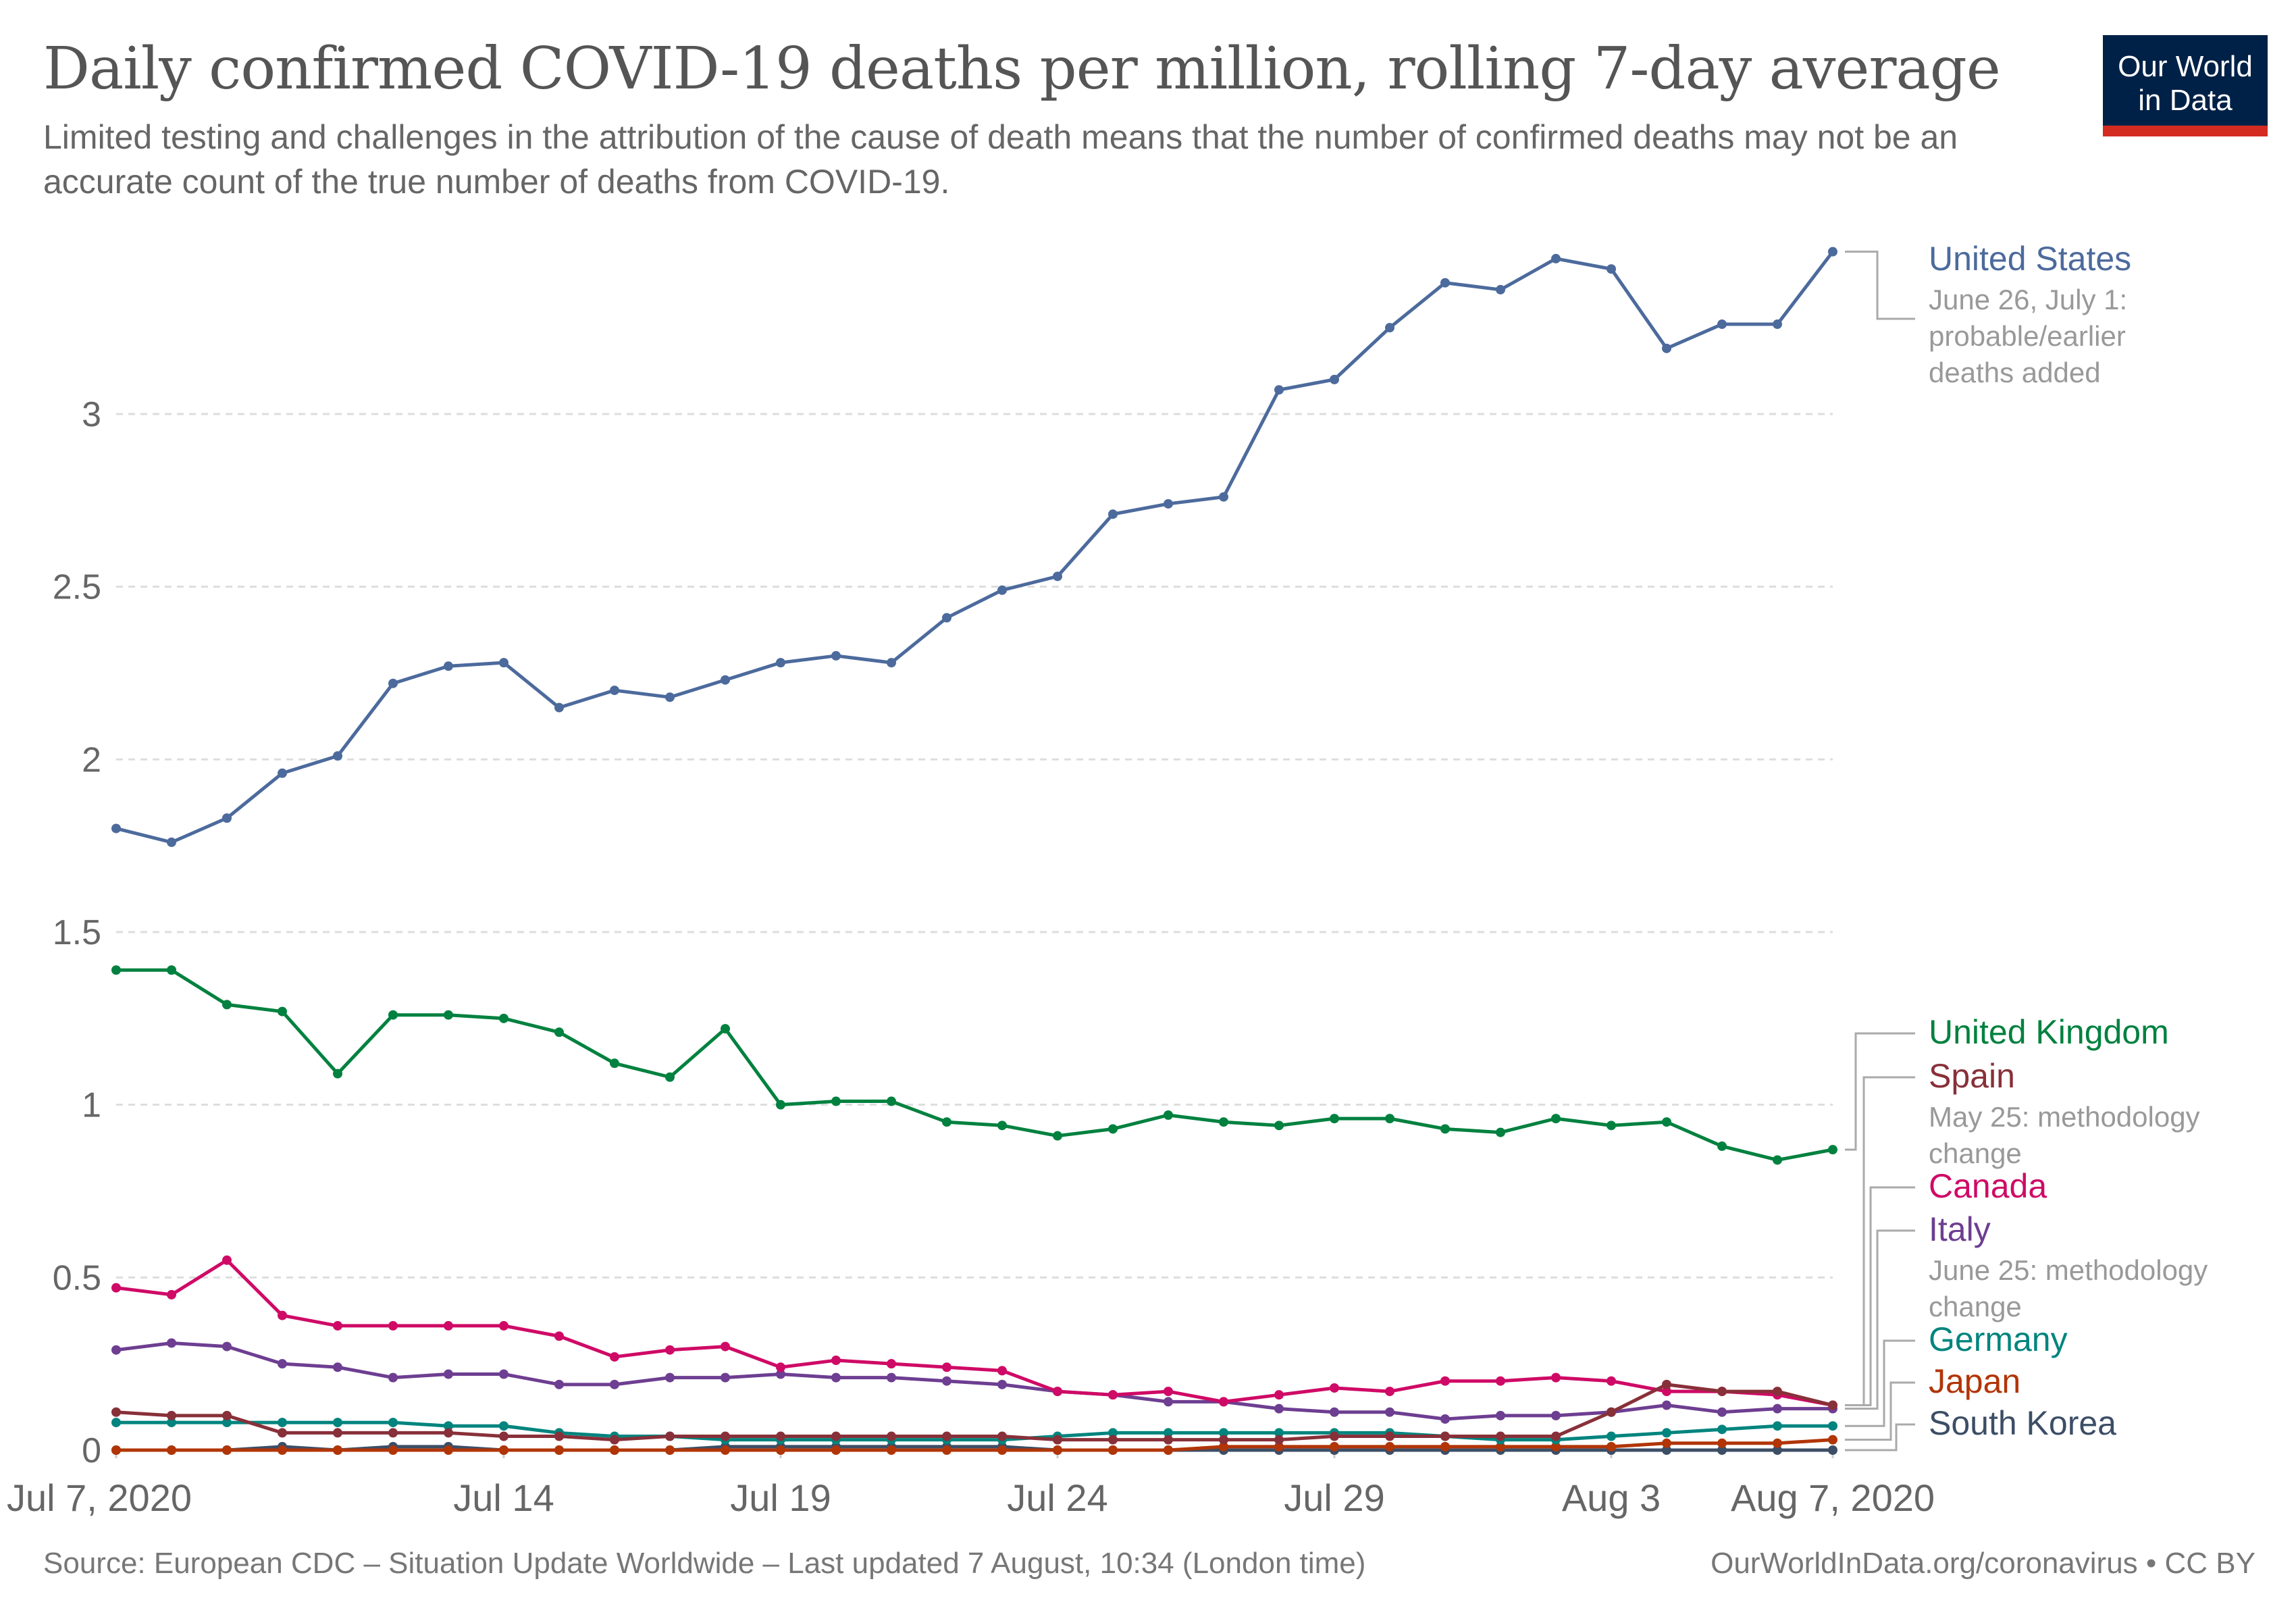 The image size is (2296, 1621). Describe the element at coordinates (1983, 1563) in the screenshot. I see `license-link: OurWorldInData.org/coronavirus • CC BY` at that location.